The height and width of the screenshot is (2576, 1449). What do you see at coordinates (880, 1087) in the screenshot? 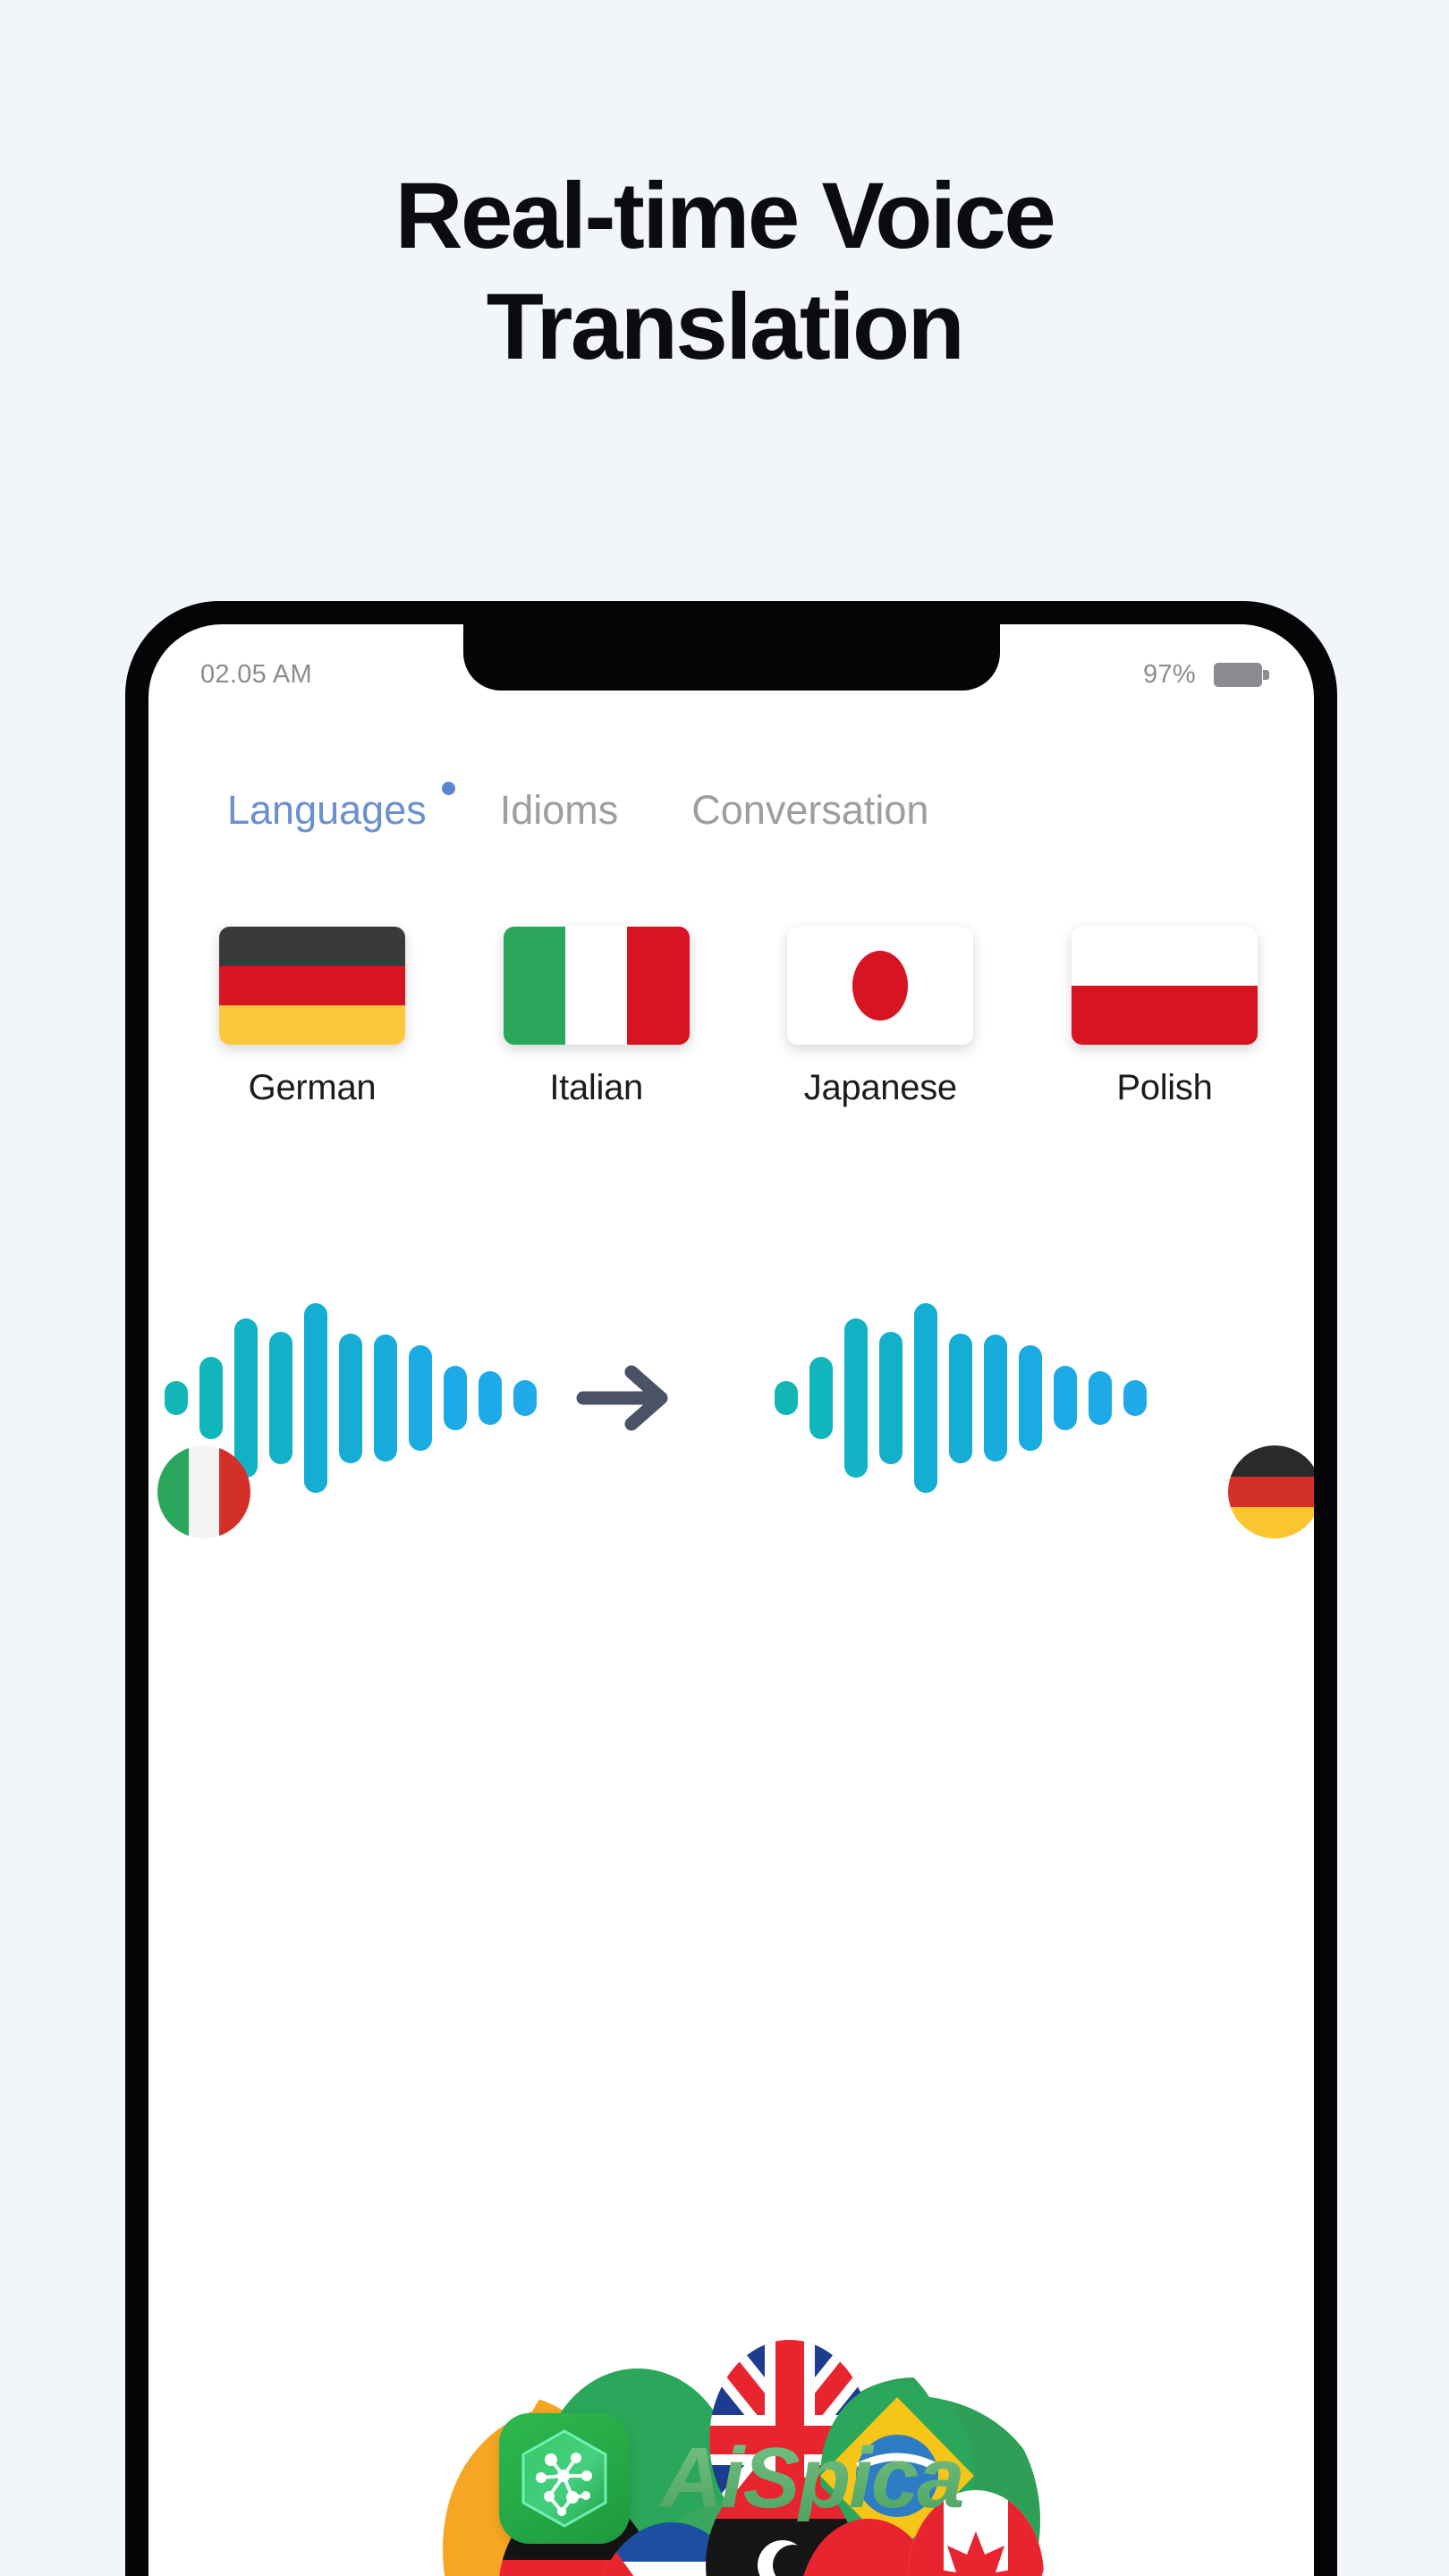
I see `language-label-japanese: Japanese` at bounding box center [880, 1087].